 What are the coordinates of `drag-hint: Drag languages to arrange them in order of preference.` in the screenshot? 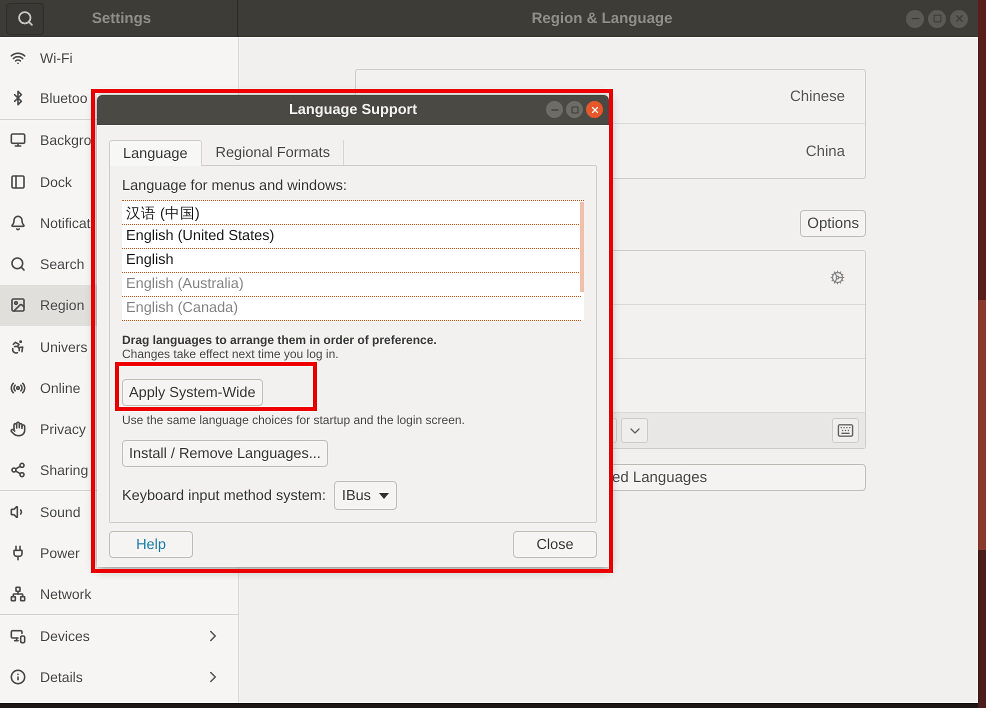 It's located at (280, 340).